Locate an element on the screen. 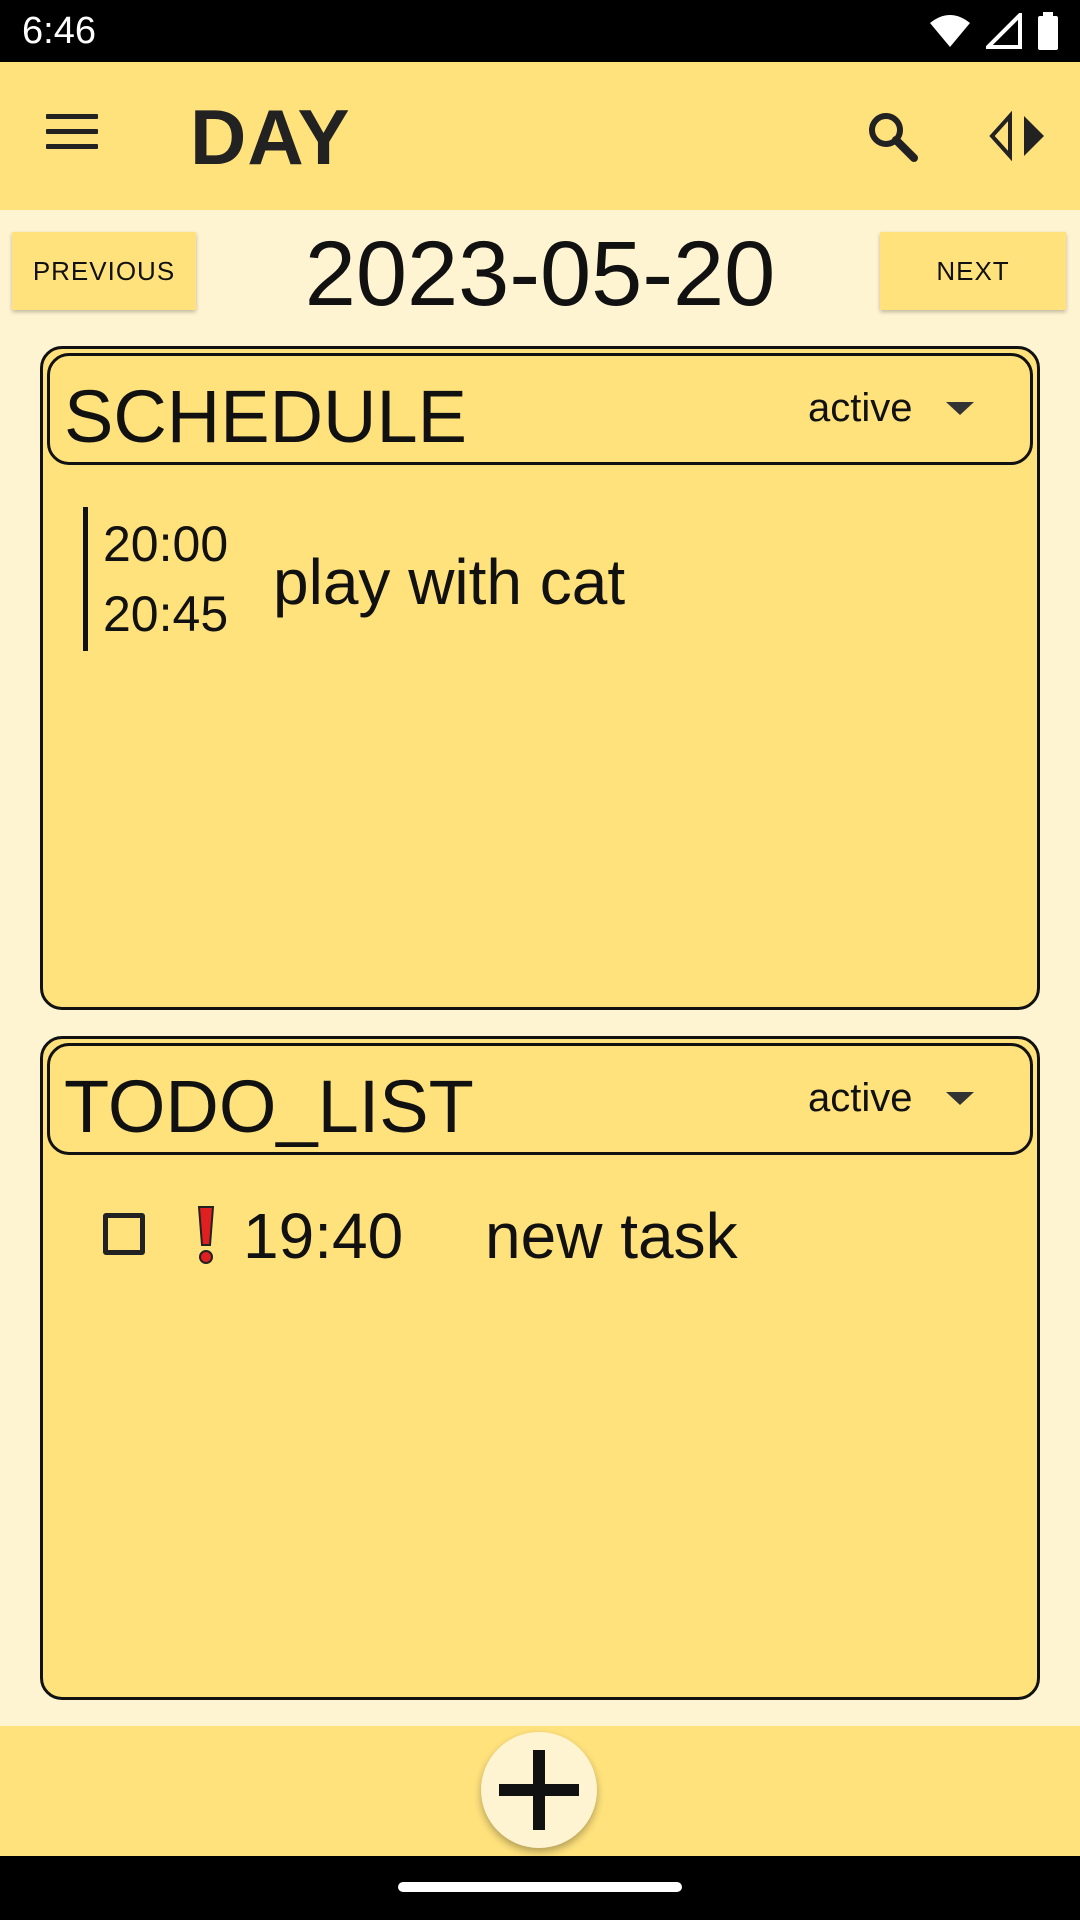 Image resolution: width=1080 pixels, height=1920 pixels. todo-filter-dropdown: active is located at coordinates (860, 1098).